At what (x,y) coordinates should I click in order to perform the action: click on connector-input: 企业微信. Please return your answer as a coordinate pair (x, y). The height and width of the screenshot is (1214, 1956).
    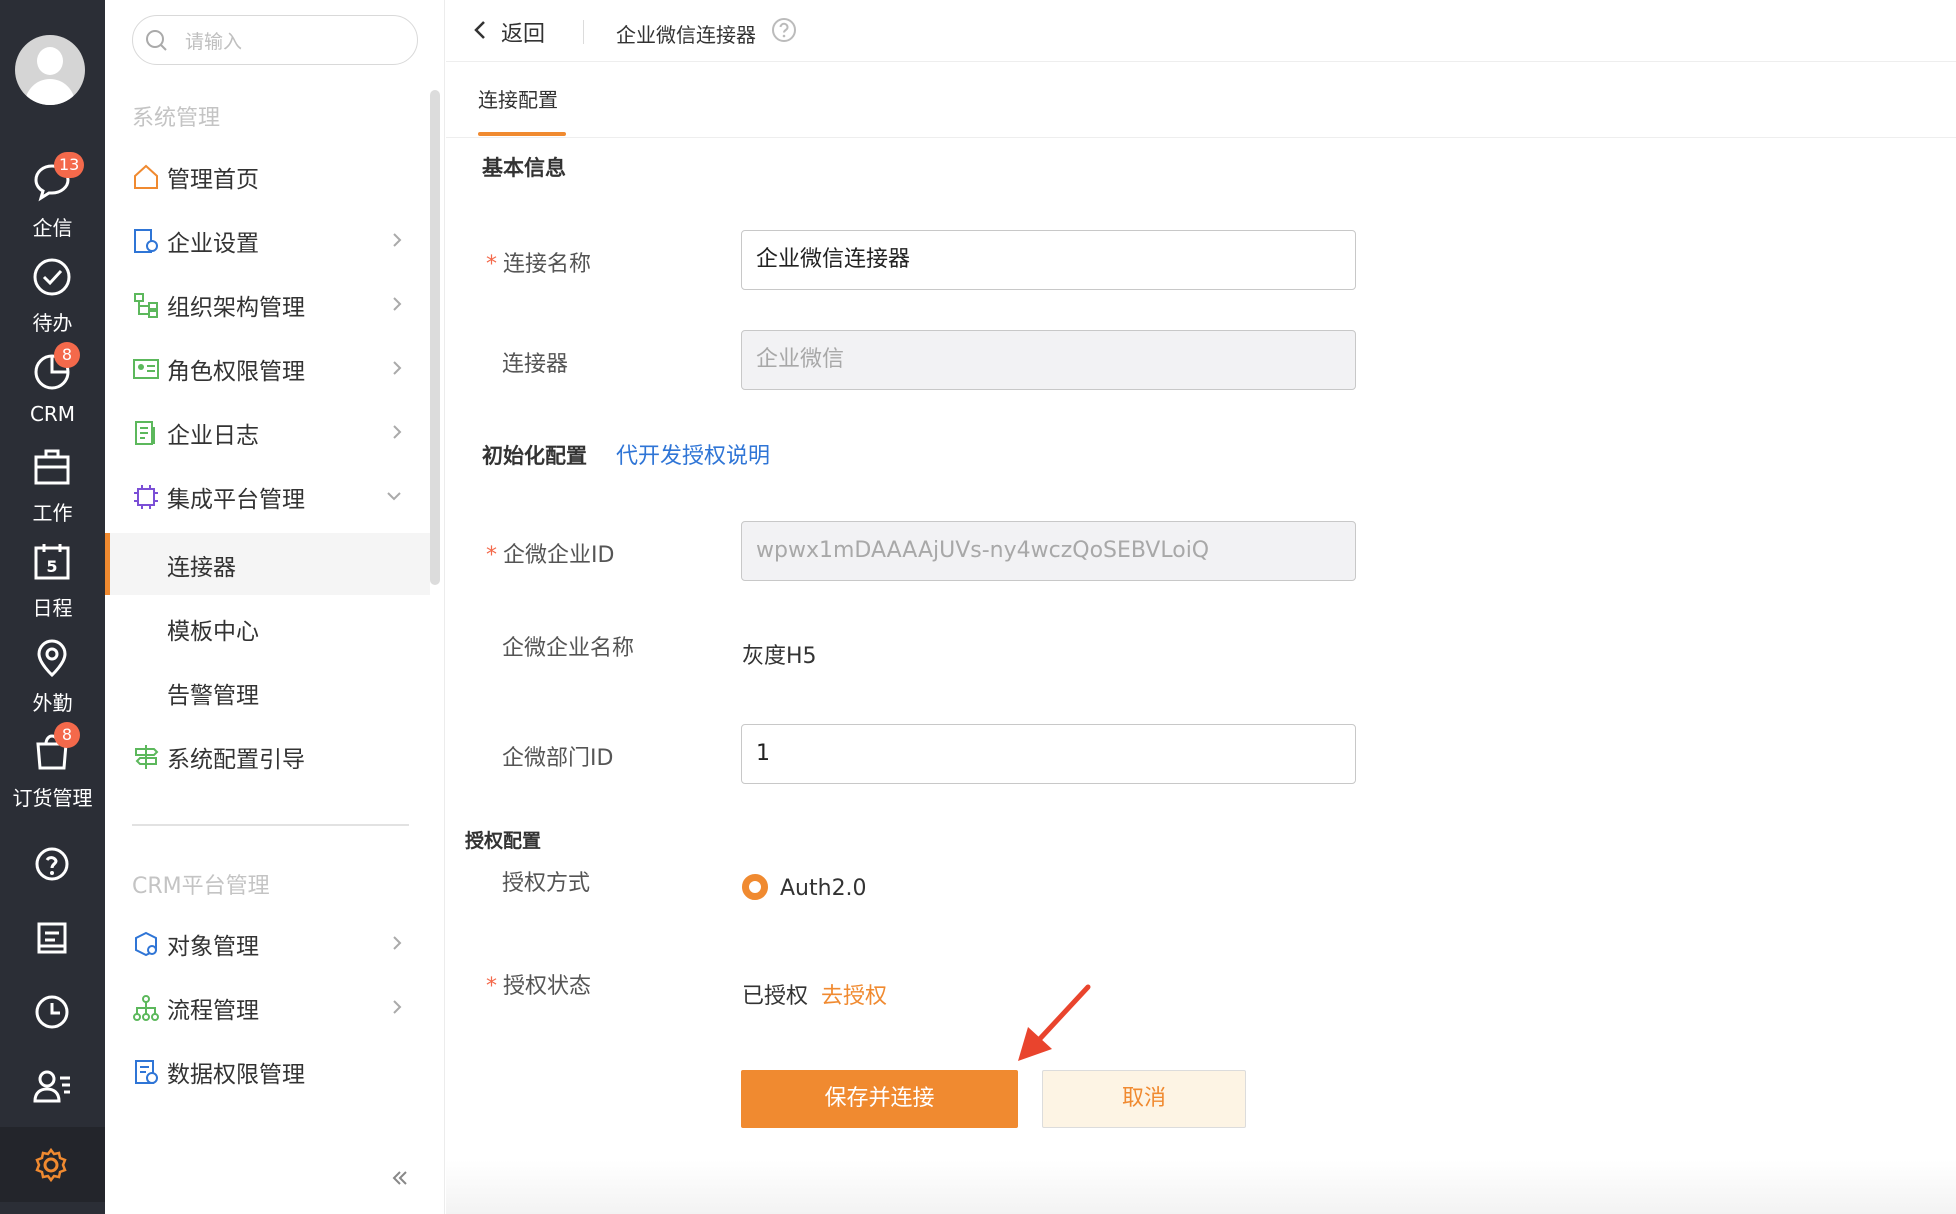
    Looking at the image, I should click on (1048, 360).